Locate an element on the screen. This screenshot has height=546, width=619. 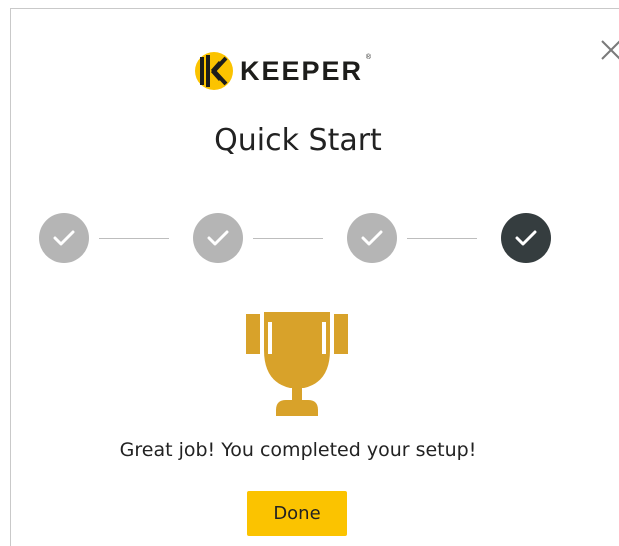
step-2-completed is located at coordinates (218, 238).